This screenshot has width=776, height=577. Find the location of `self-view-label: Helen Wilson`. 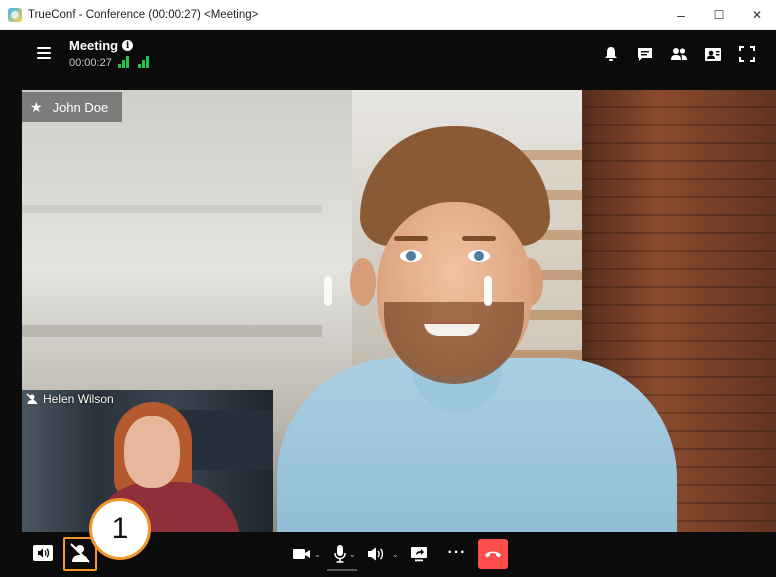

self-view-label: Helen Wilson is located at coordinates (71, 399).